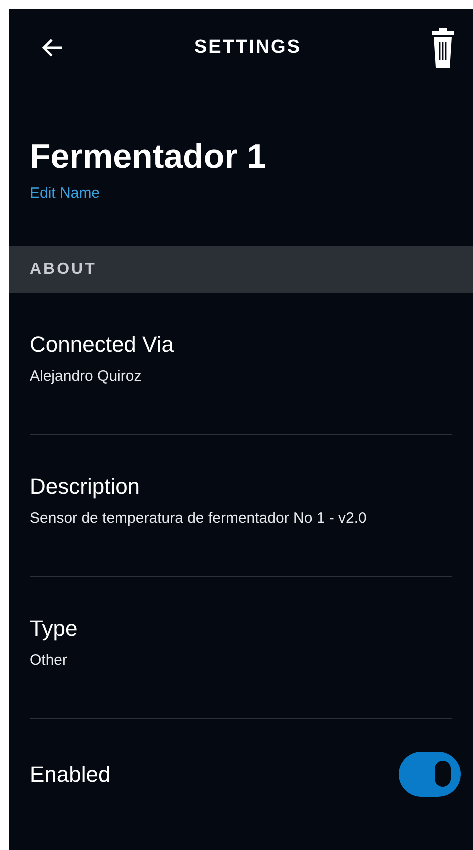 The height and width of the screenshot is (850, 473). I want to click on section-header: ABOUT, so click(63, 270).